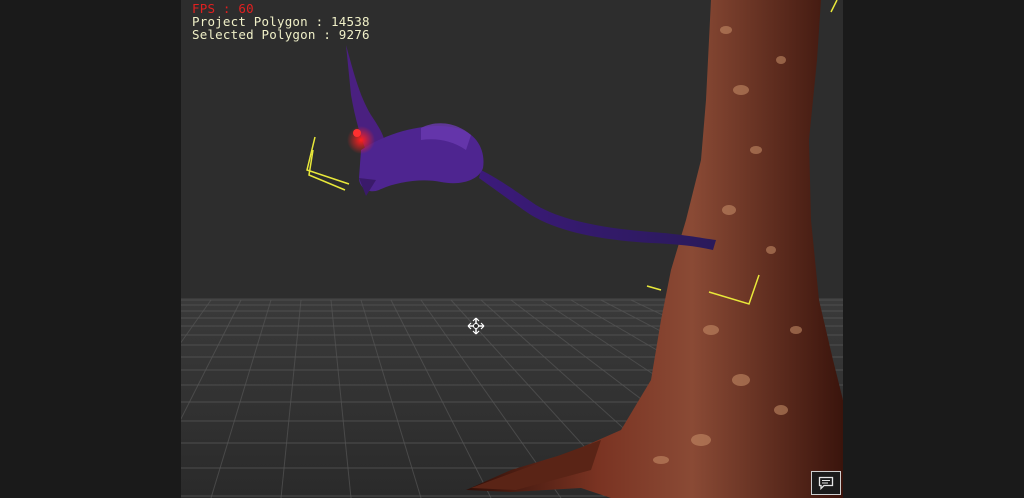 The width and height of the screenshot is (1024, 498). I want to click on bracket-top-right, so click(834, 6).